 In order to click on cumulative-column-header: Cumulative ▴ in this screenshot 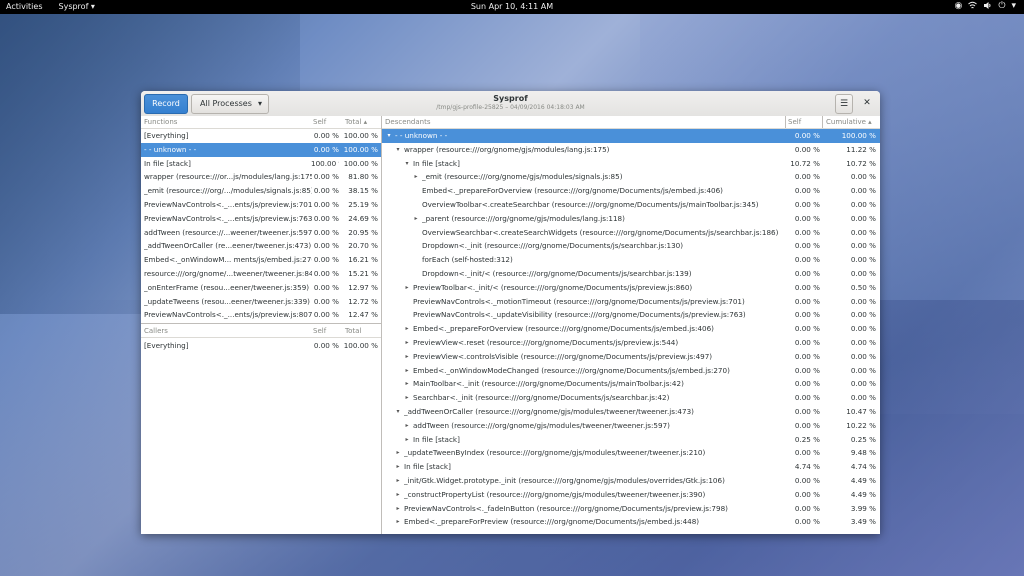, I will do `click(849, 122)`.